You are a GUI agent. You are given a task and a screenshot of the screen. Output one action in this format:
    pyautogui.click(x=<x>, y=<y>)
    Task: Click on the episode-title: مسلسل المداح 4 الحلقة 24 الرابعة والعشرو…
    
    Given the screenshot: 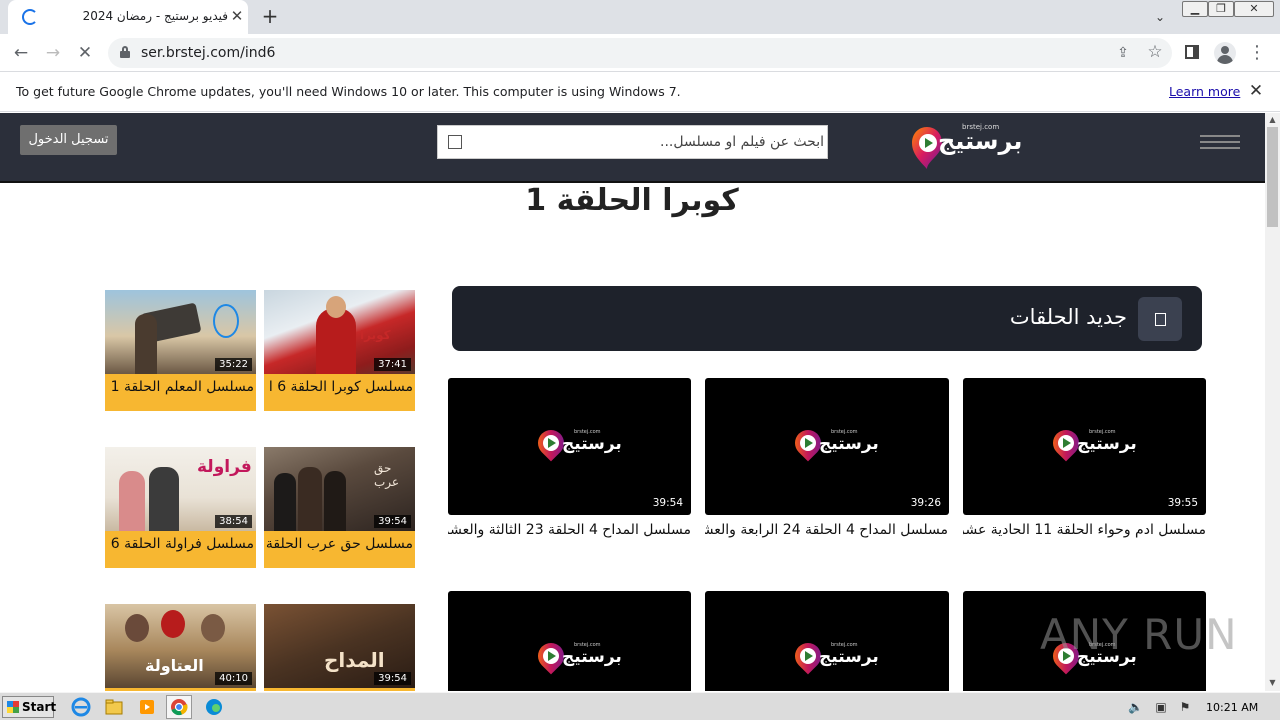 What is the action you would take?
    pyautogui.click(x=826, y=530)
    